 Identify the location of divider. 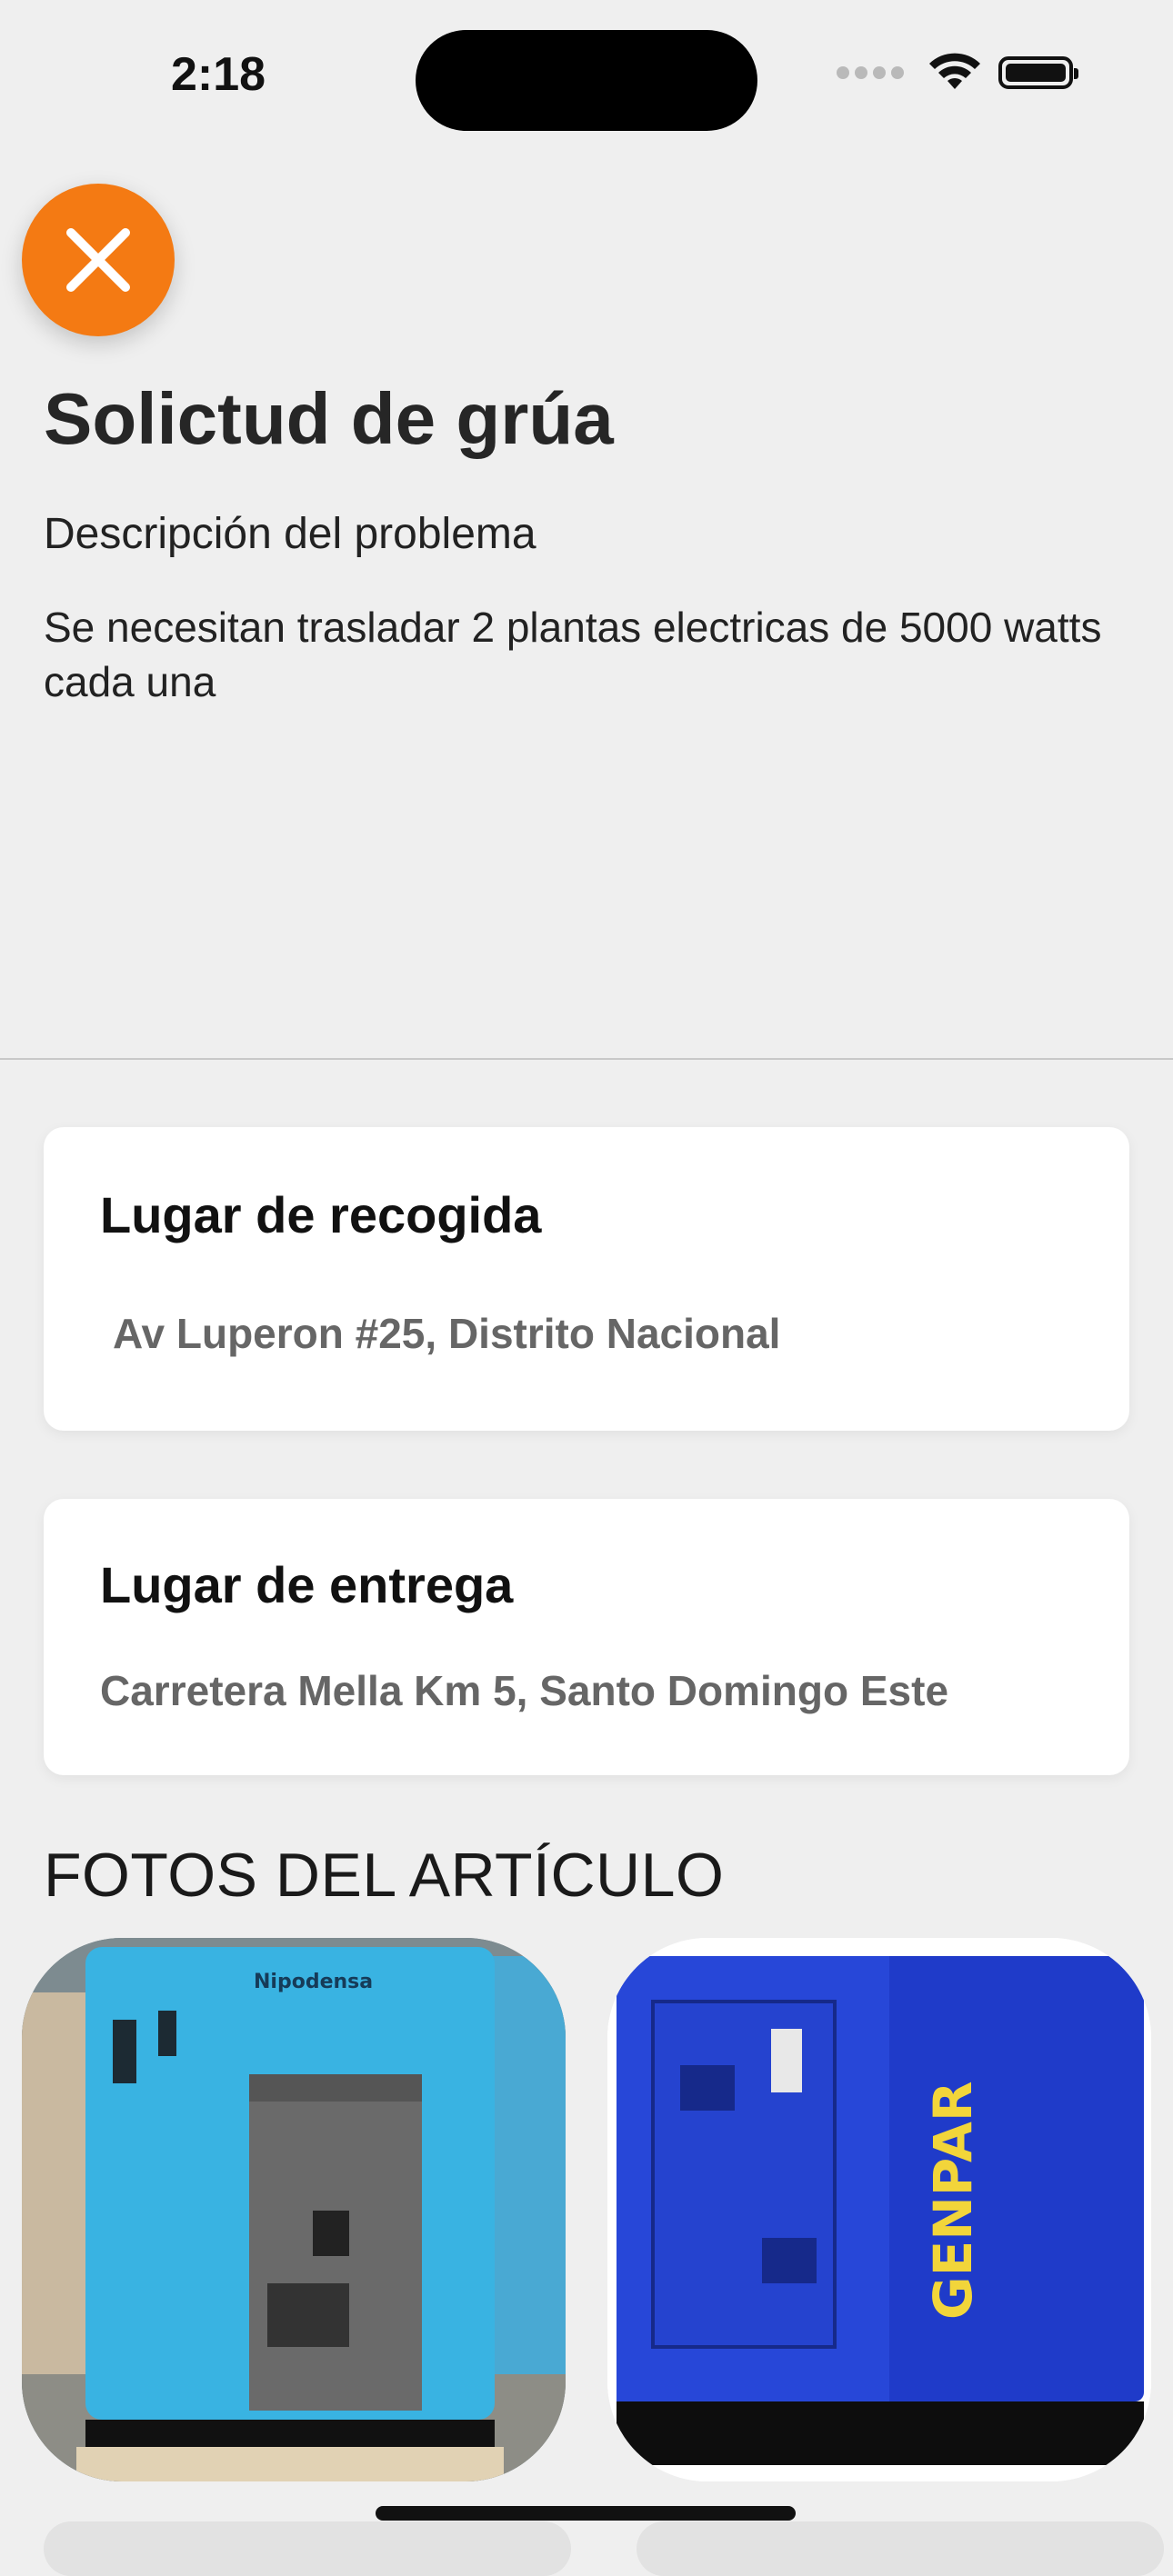
(586, 1059).